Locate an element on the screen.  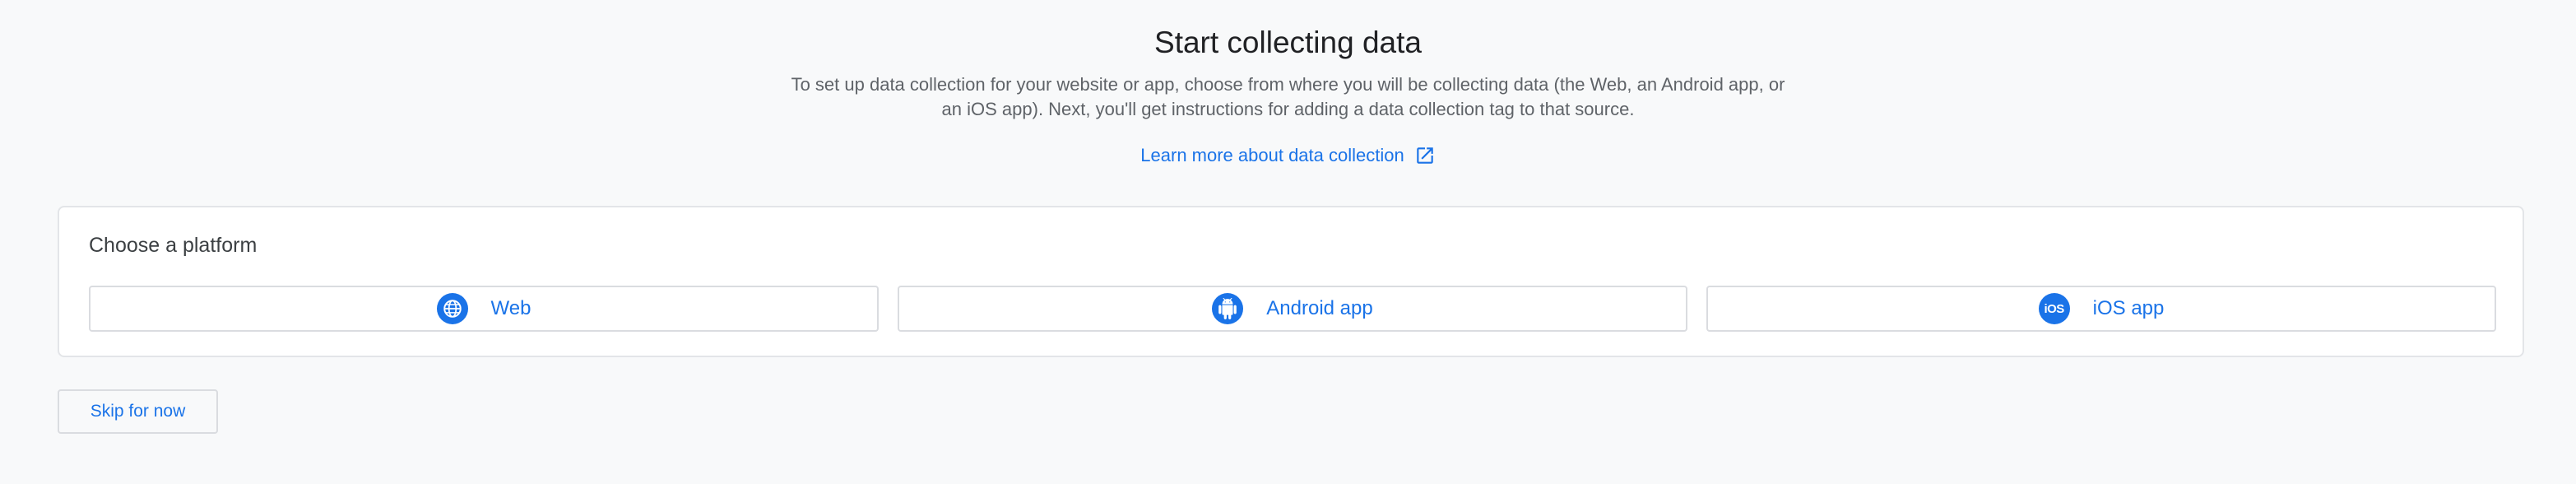
web-platform-label: Web is located at coordinates (510, 308).